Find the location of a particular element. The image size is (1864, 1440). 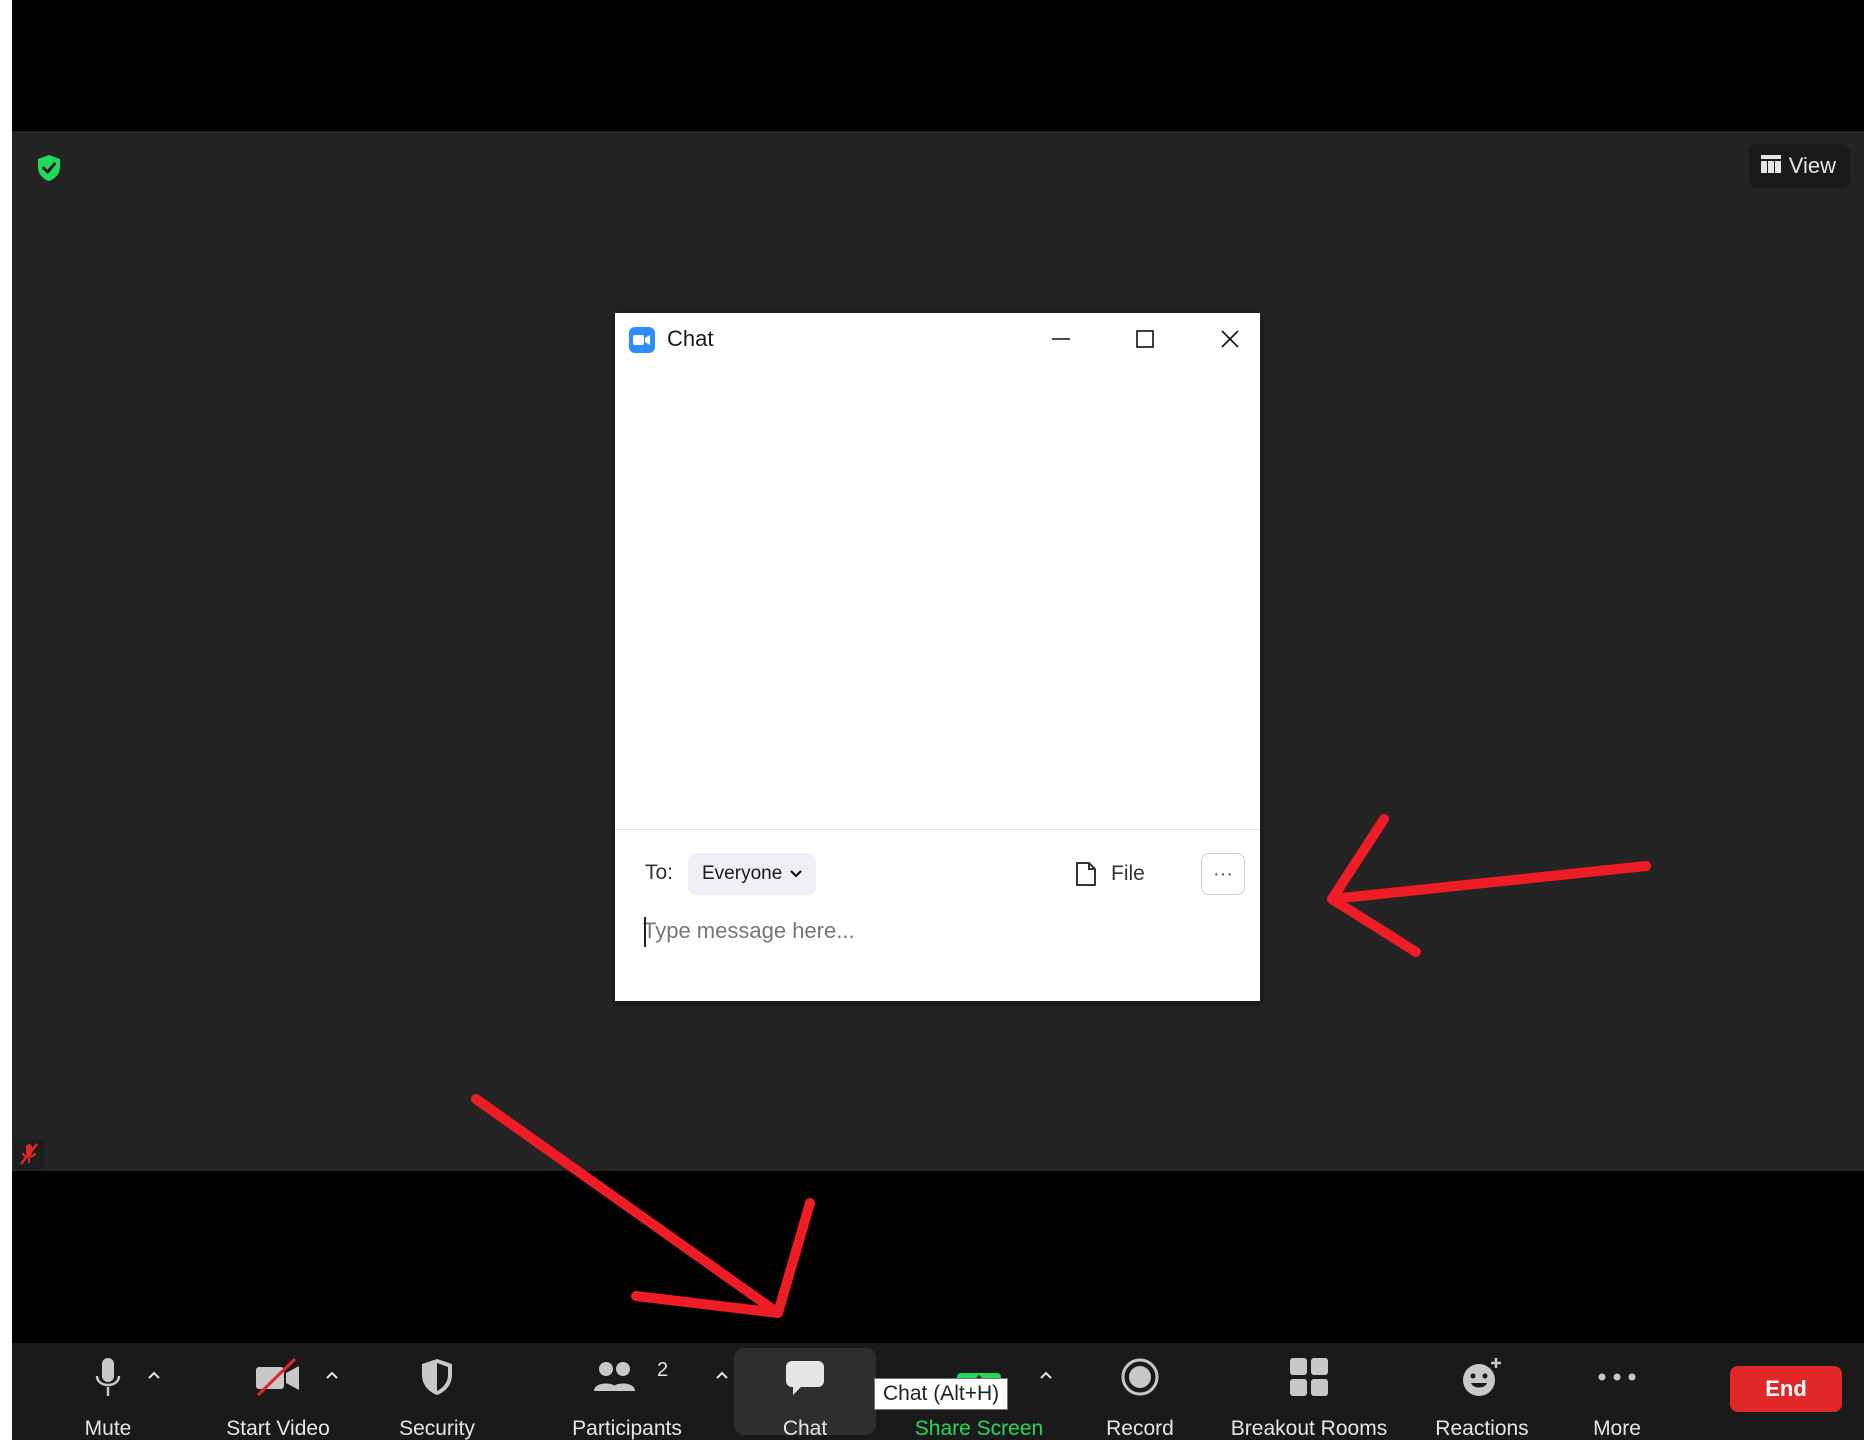

view-button: View is located at coordinates (1799, 166).